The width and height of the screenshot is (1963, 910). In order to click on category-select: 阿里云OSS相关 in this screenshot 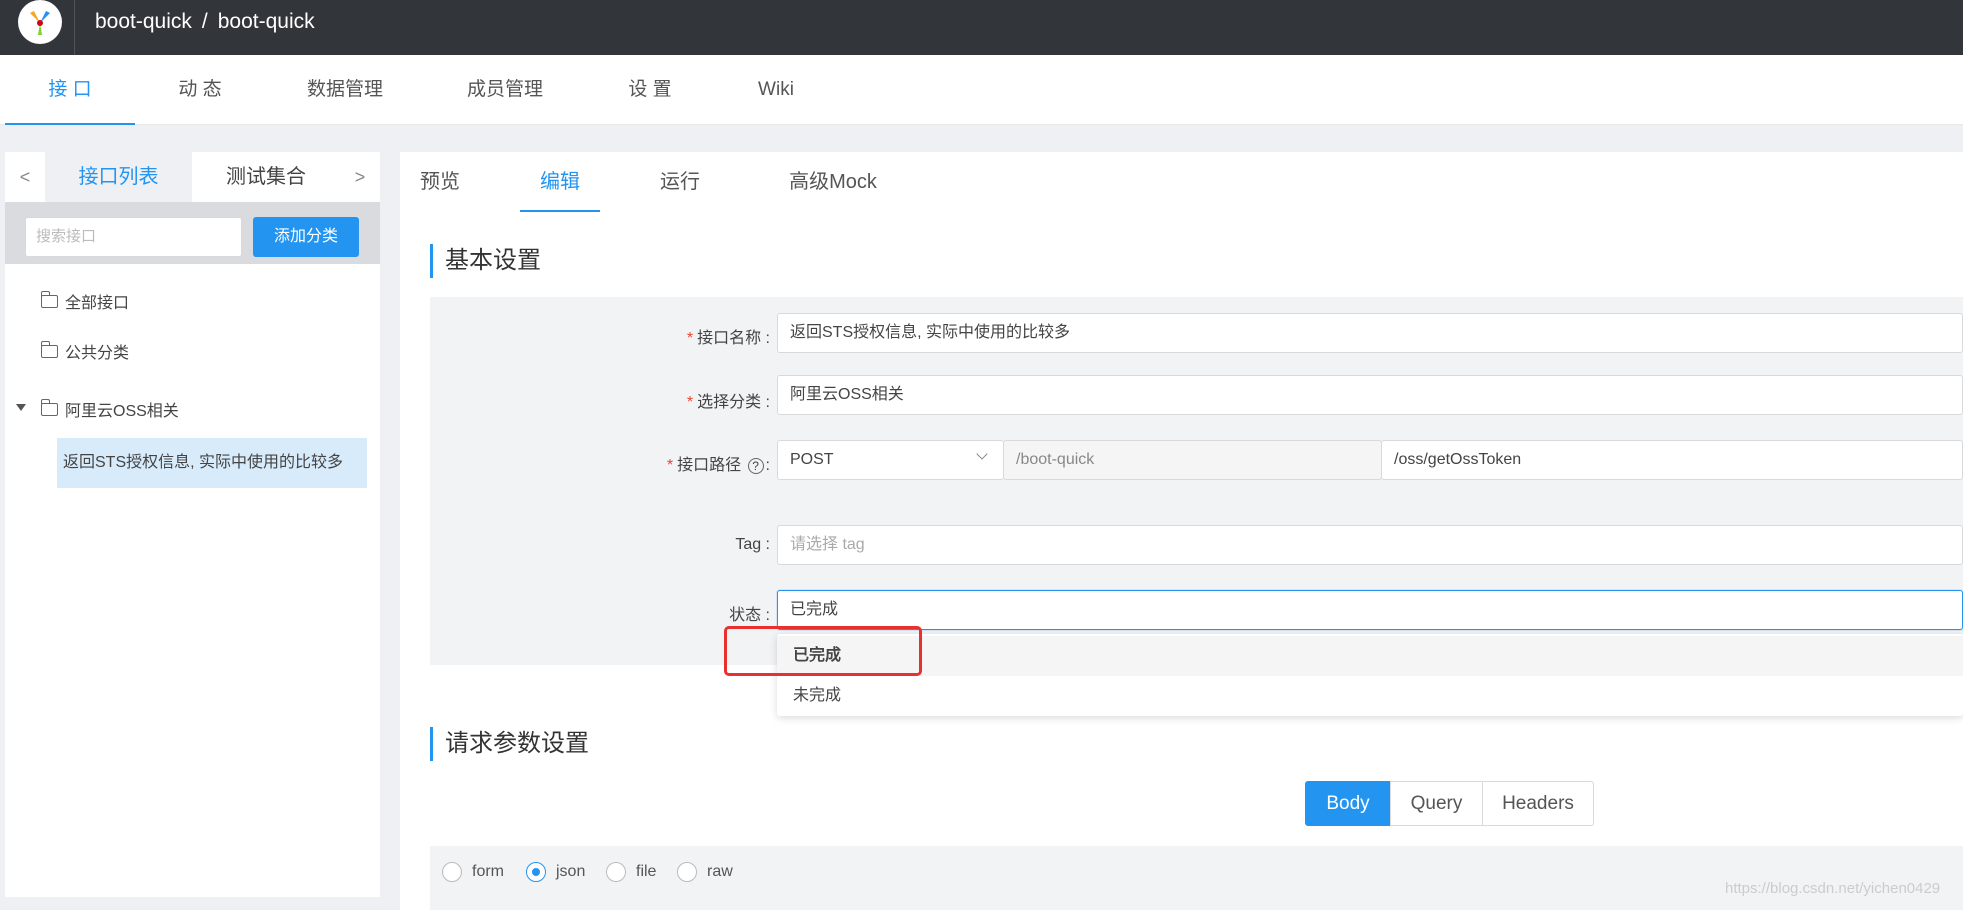, I will do `click(1370, 395)`.